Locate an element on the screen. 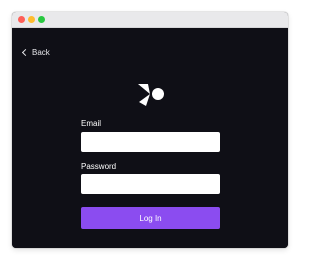 The width and height of the screenshot is (320, 260). back-button: Back is located at coordinates (35, 52).